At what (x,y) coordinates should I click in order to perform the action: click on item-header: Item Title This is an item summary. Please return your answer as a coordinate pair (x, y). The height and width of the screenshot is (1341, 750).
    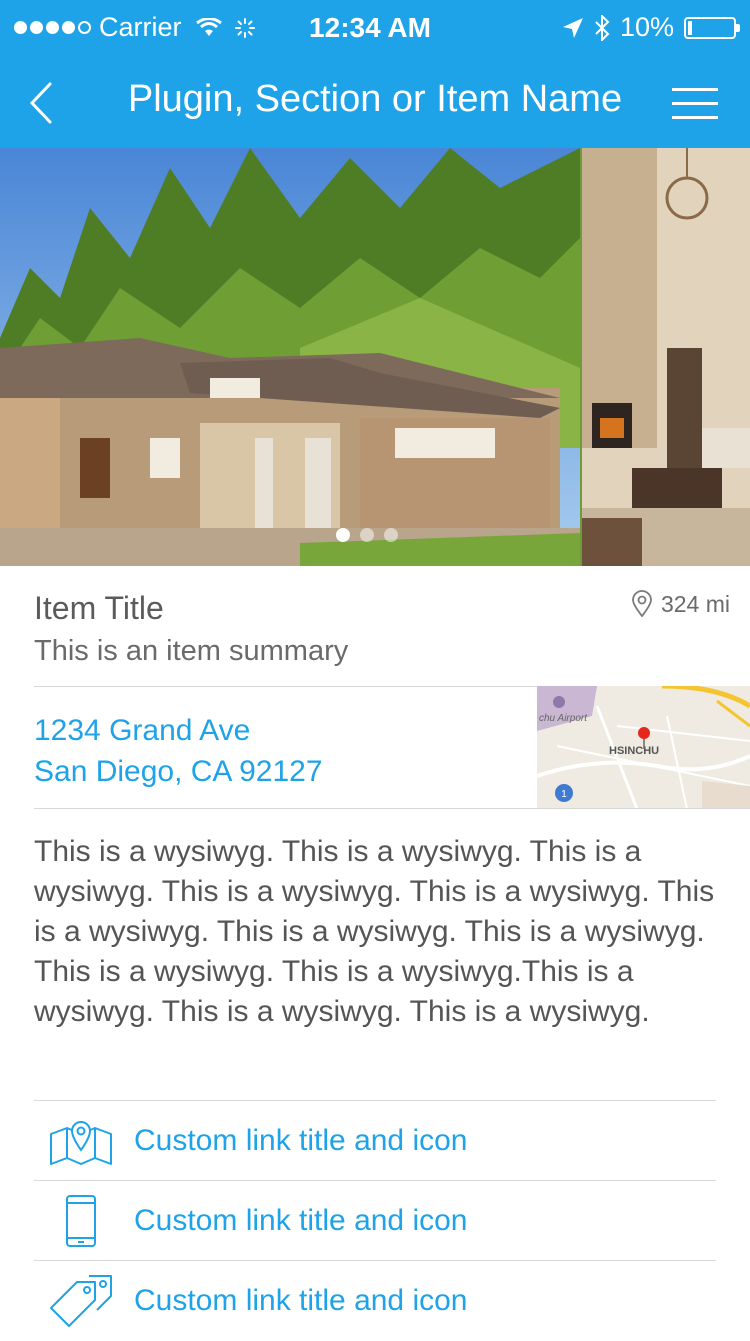
    Looking at the image, I should click on (384, 629).